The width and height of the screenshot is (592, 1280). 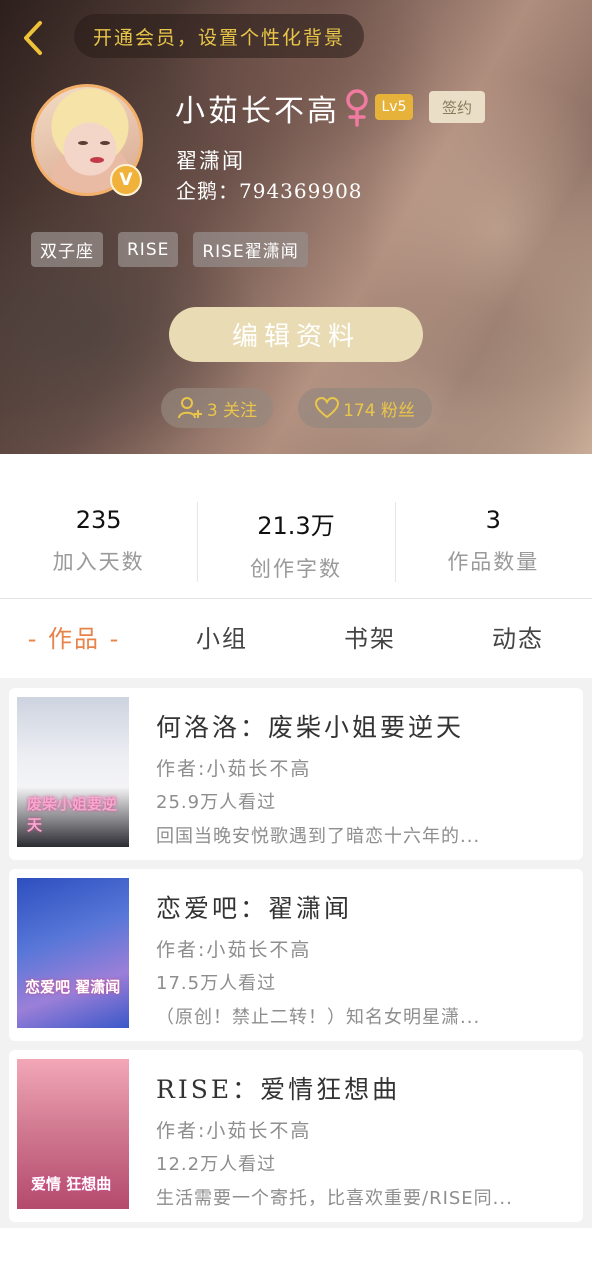 What do you see at coordinates (357, 108) in the screenshot?
I see `female-icon` at bounding box center [357, 108].